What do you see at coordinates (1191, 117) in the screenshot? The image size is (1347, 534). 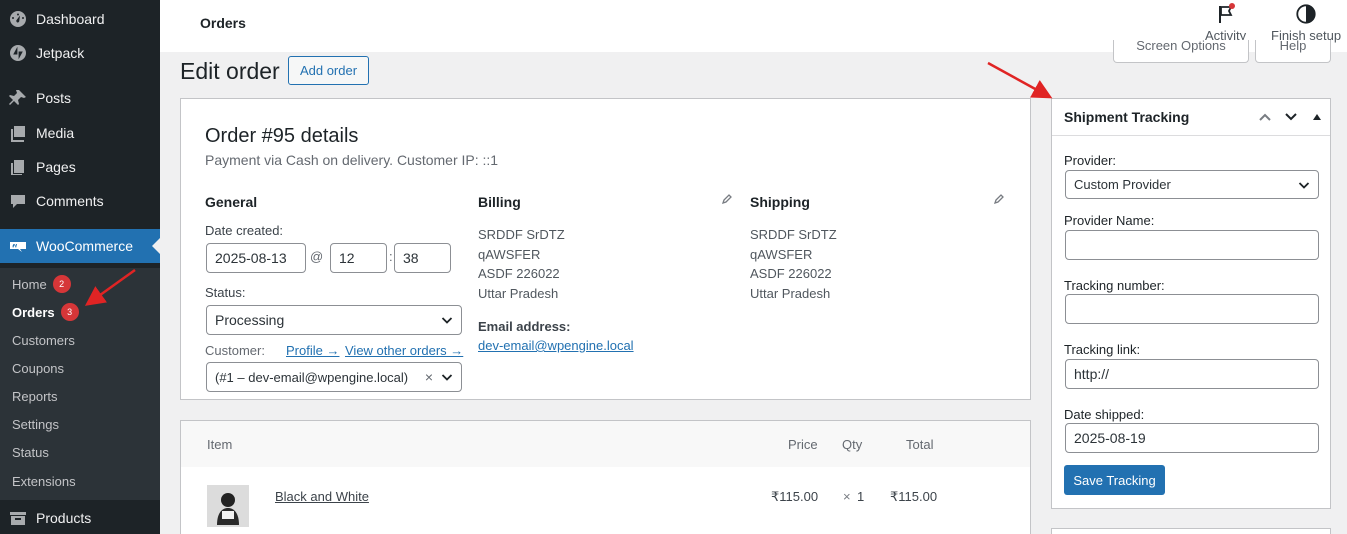 I see `postbox-header: Shipment Tracking` at bounding box center [1191, 117].